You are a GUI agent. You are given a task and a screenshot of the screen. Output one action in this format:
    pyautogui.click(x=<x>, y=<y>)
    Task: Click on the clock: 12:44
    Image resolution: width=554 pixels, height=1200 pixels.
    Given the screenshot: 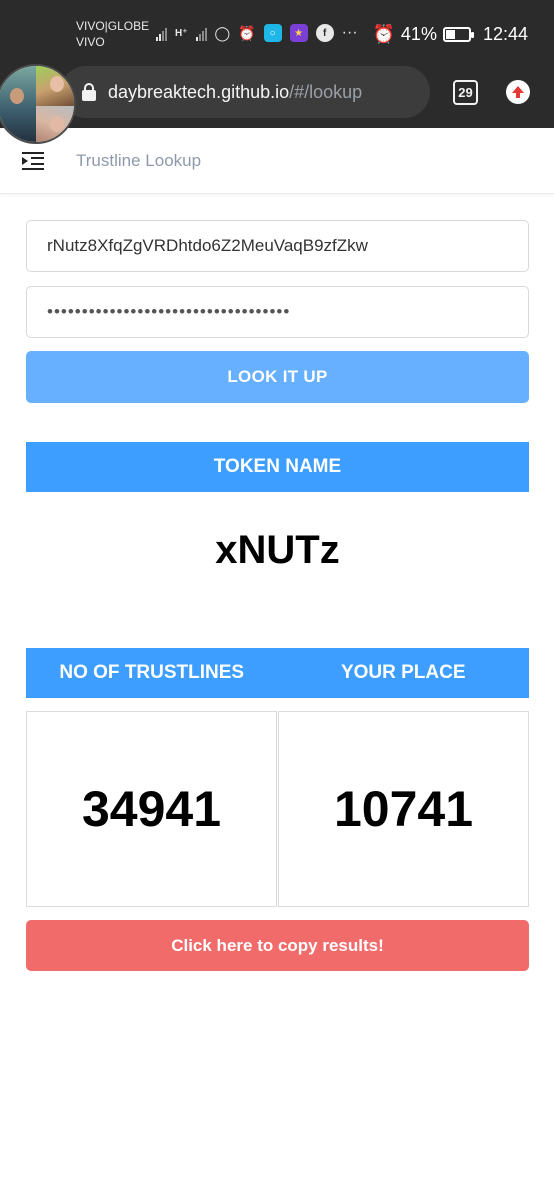 What is the action you would take?
    pyautogui.click(x=505, y=34)
    